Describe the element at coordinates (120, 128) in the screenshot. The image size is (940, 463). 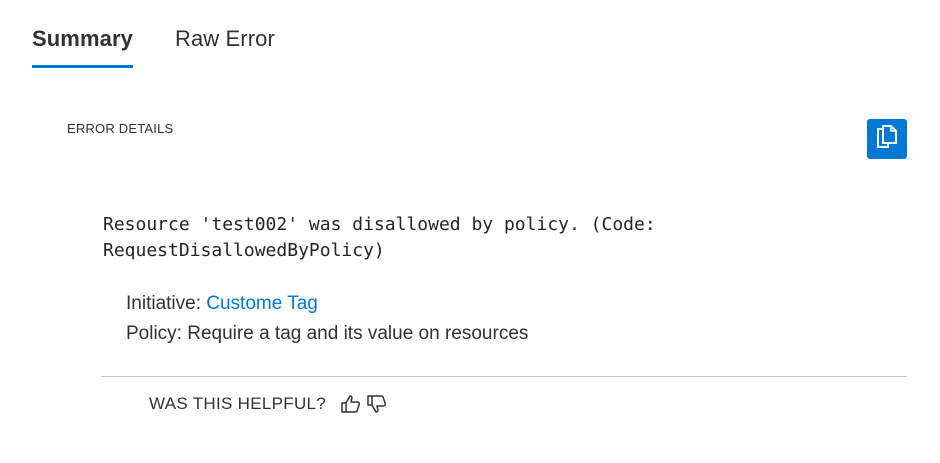
I see `error-details-heading: ERROR DETAILS` at that location.